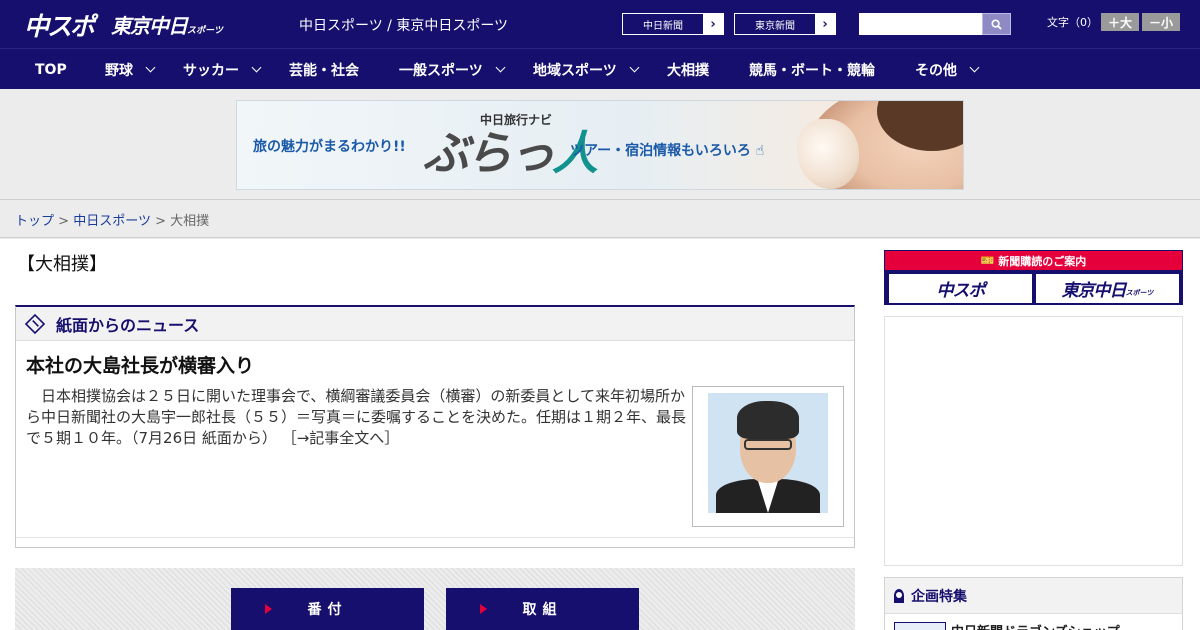 The height and width of the screenshot is (630, 1200). I want to click on nav-item-baseball: 野球, so click(130, 69).